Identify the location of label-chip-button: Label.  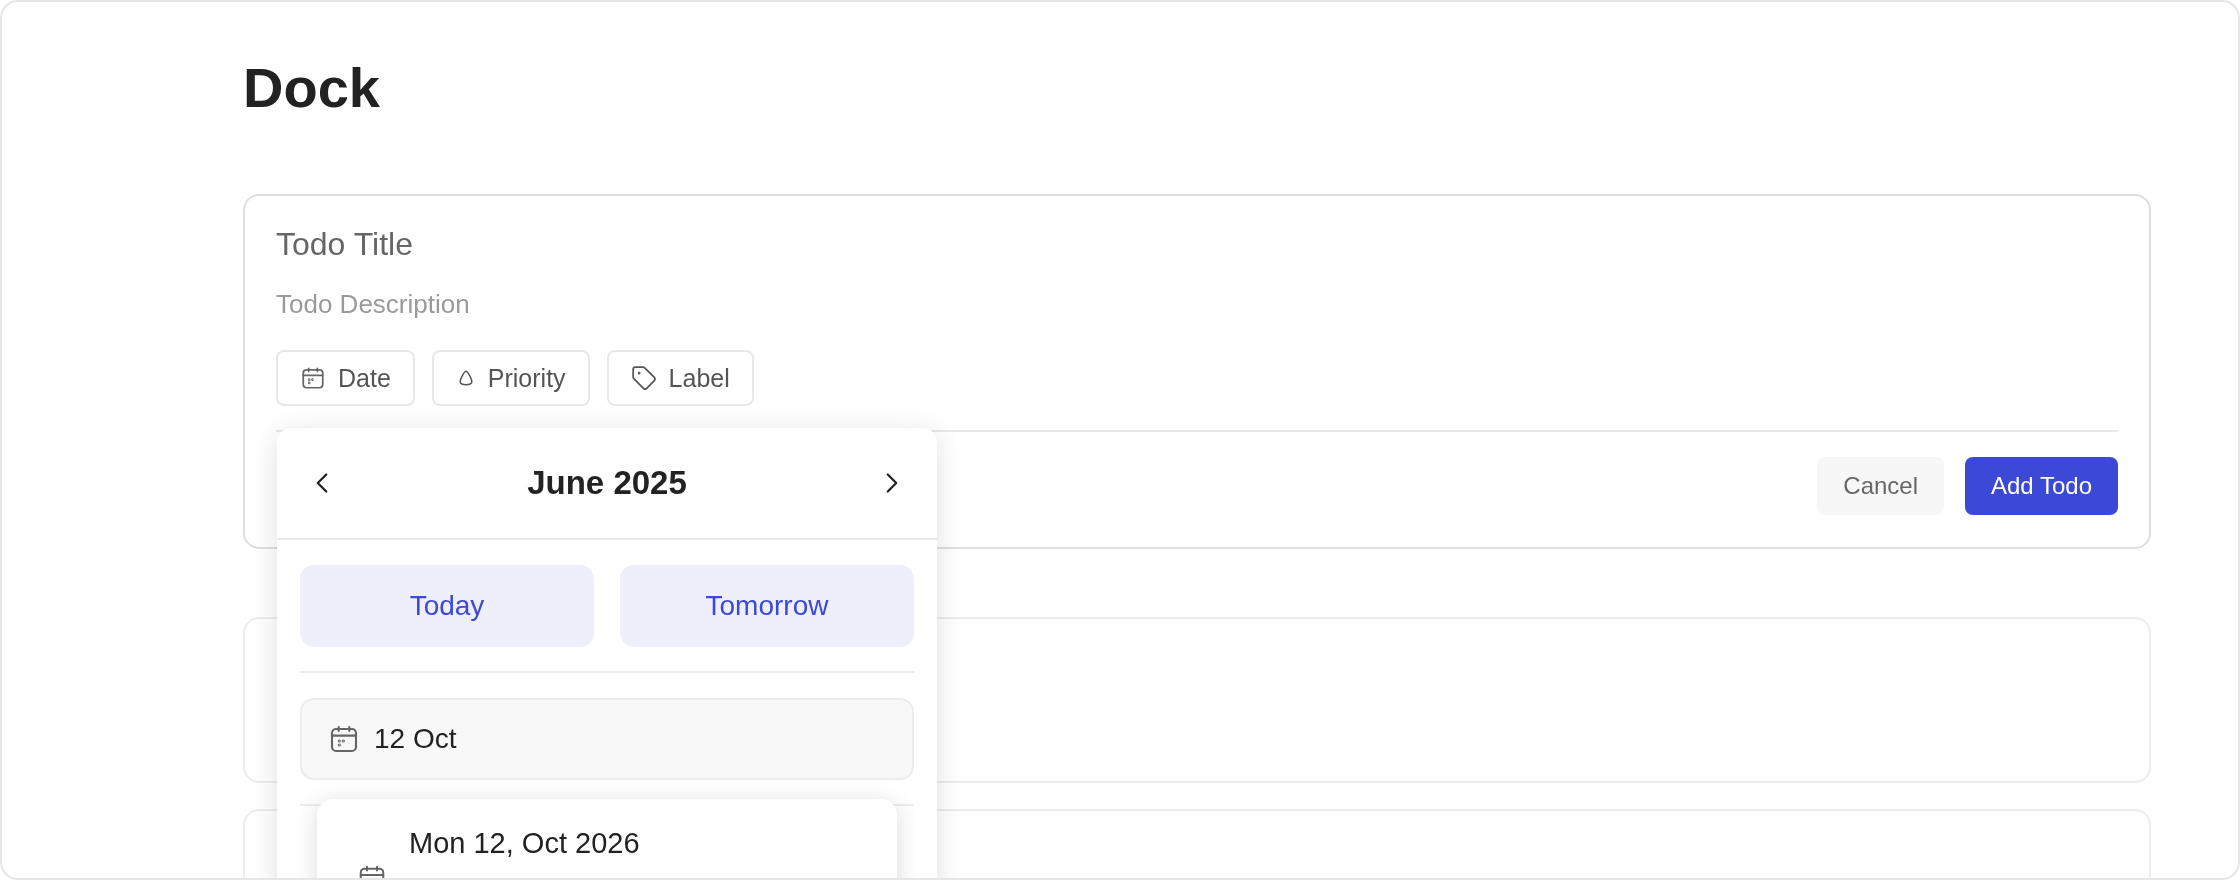
(680, 378).